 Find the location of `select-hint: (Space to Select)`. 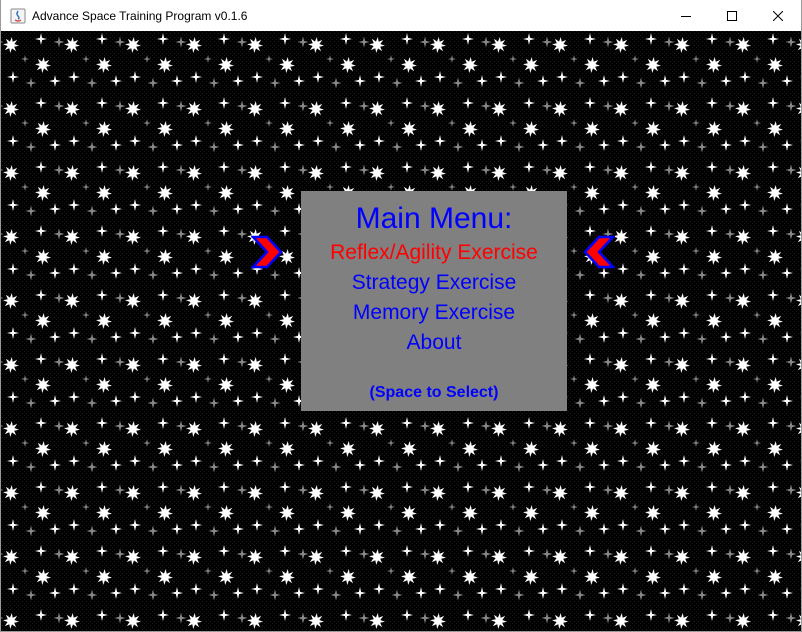

select-hint: (Space to Select) is located at coordinates (434, 392).